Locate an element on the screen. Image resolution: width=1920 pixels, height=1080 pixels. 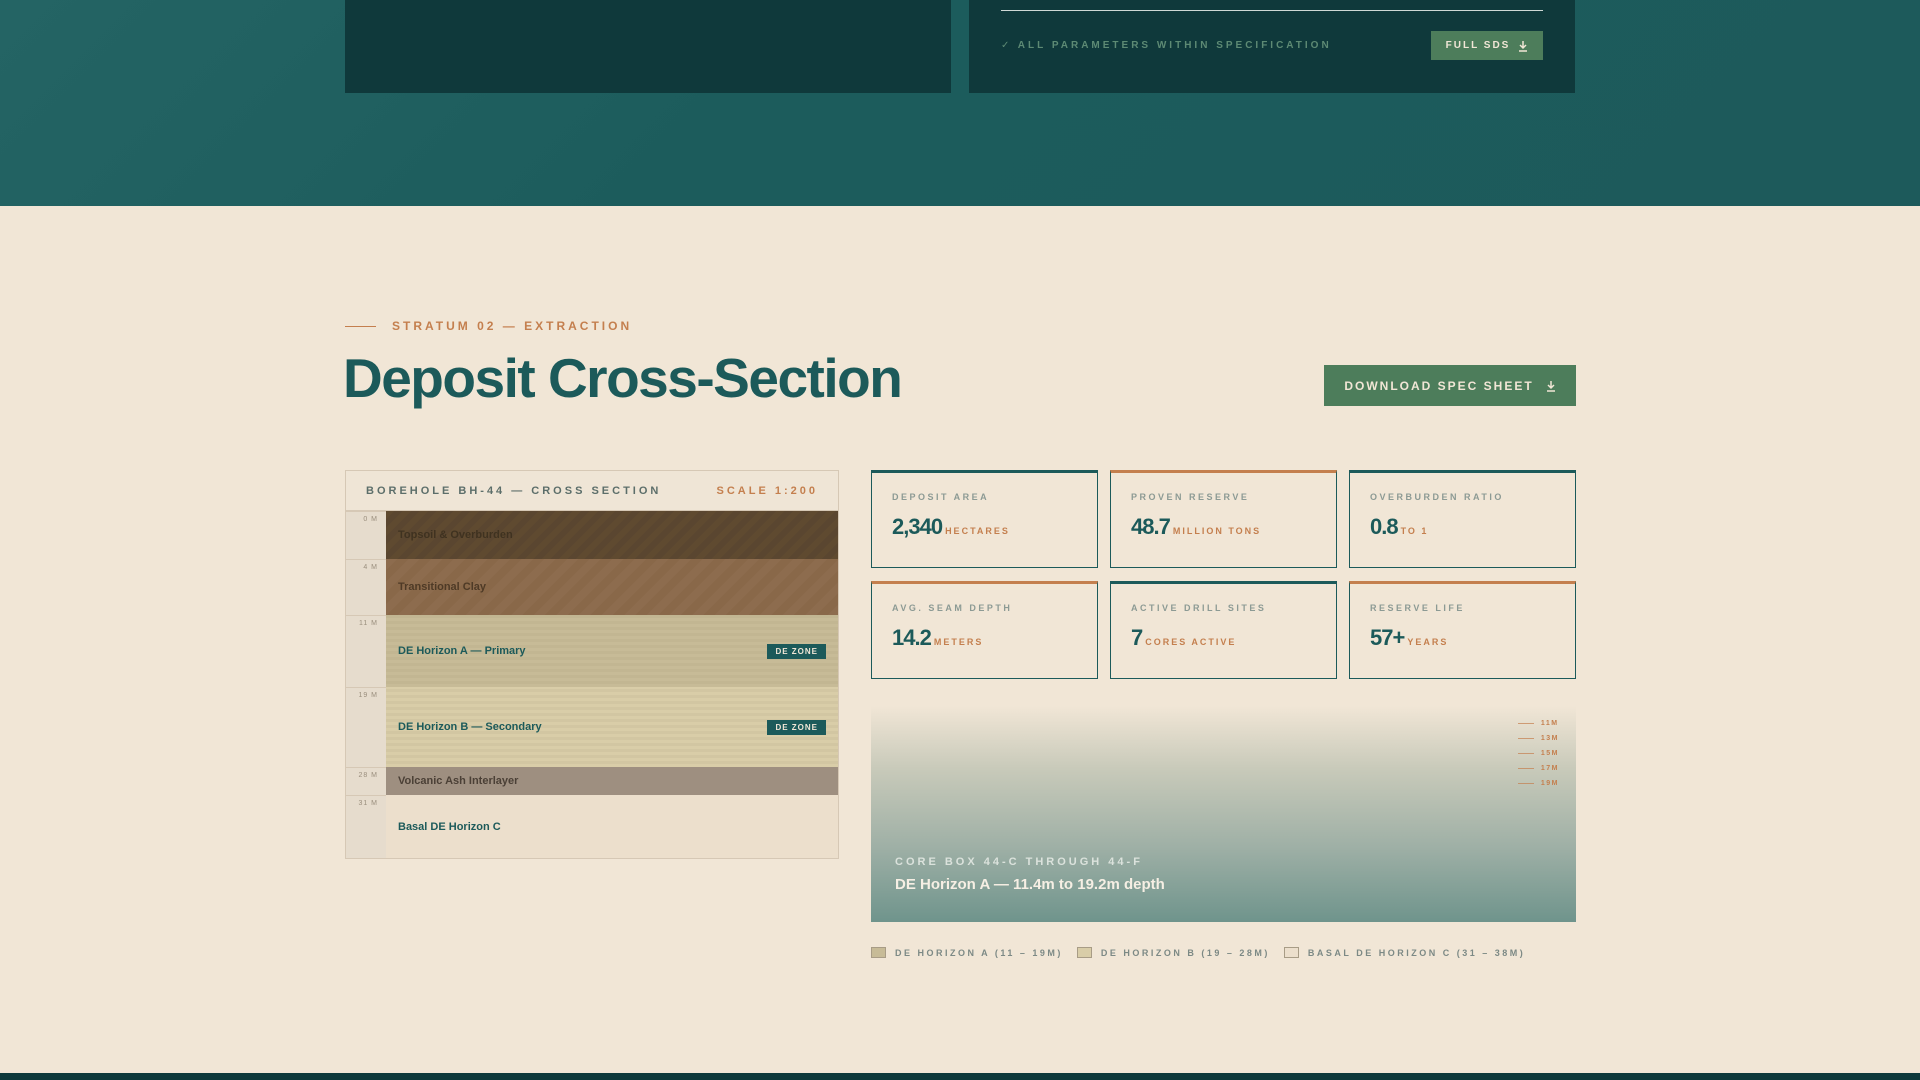
stat-card-reserve-life: RESERVE LIFE 57+ YEARS is located at coordinates (1462, 630).